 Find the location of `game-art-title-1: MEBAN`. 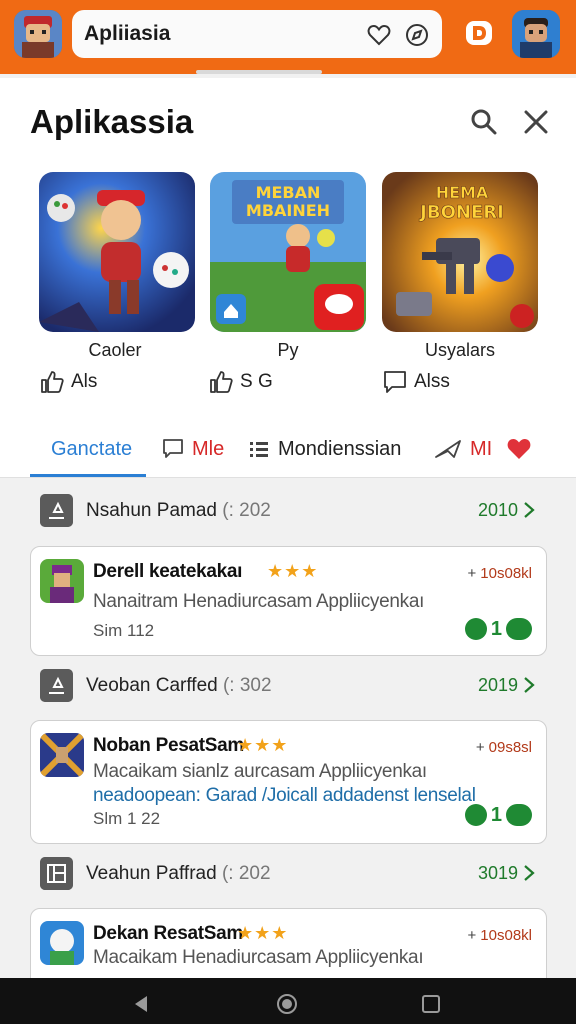

game-art-title-1: MEBAN is located at coordinates (288, 192).